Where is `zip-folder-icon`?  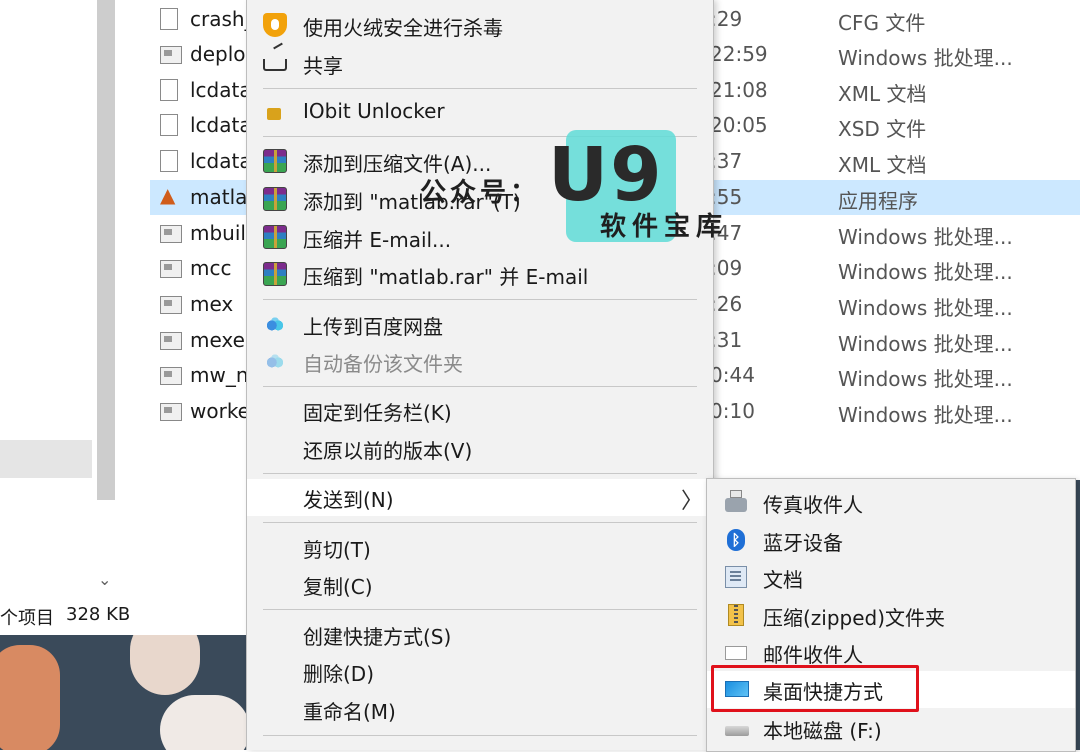
zip-folder-icon is located at coordinates (736, 615).